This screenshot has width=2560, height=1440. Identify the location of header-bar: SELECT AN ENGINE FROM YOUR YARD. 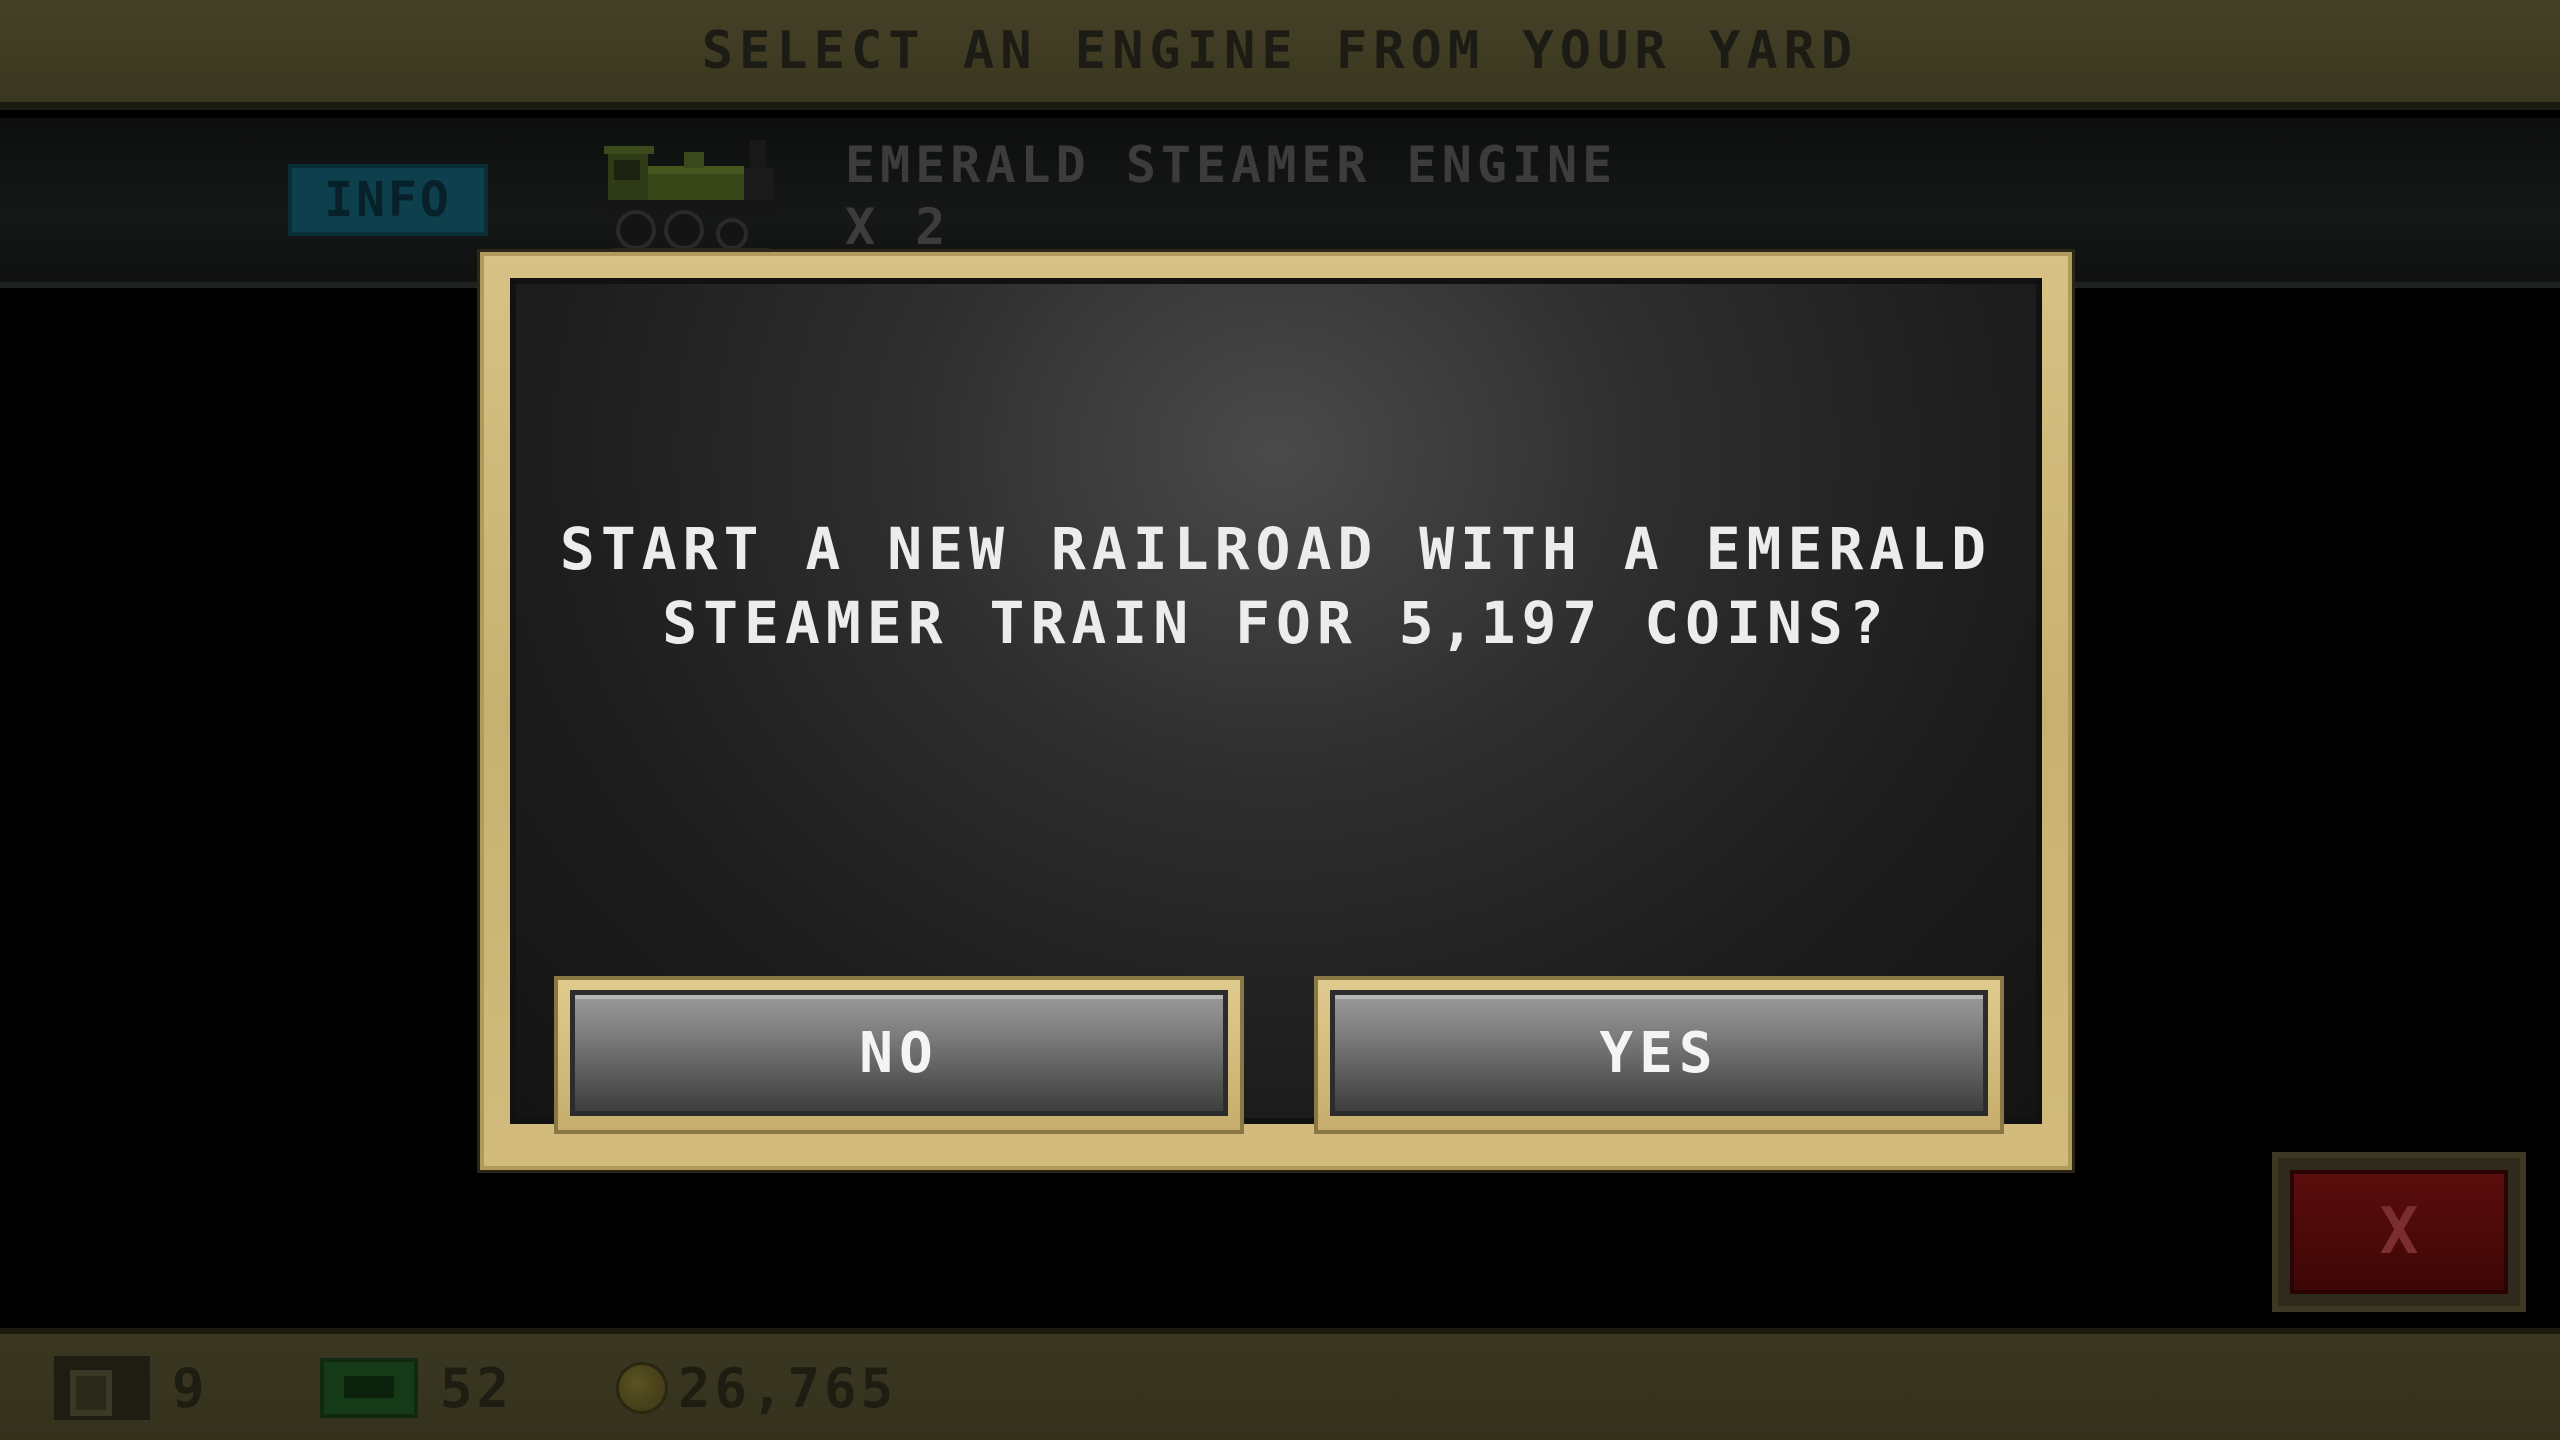
(1280, 55).